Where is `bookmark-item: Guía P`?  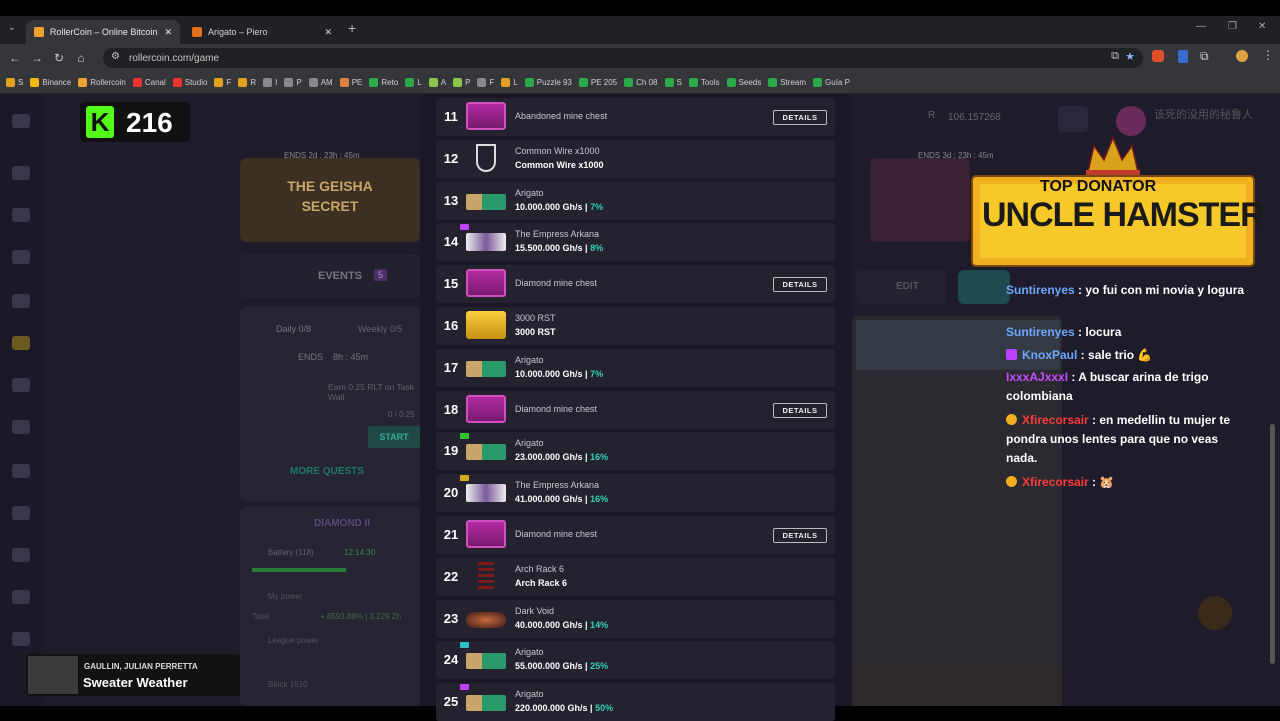
bookmark-item: Guía P is located at coordinates (831, 82).